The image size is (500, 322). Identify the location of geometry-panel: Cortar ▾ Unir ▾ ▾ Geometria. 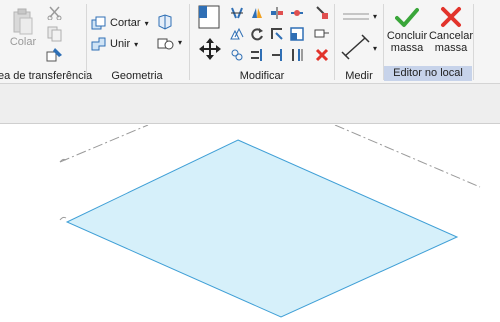
(137, 42).